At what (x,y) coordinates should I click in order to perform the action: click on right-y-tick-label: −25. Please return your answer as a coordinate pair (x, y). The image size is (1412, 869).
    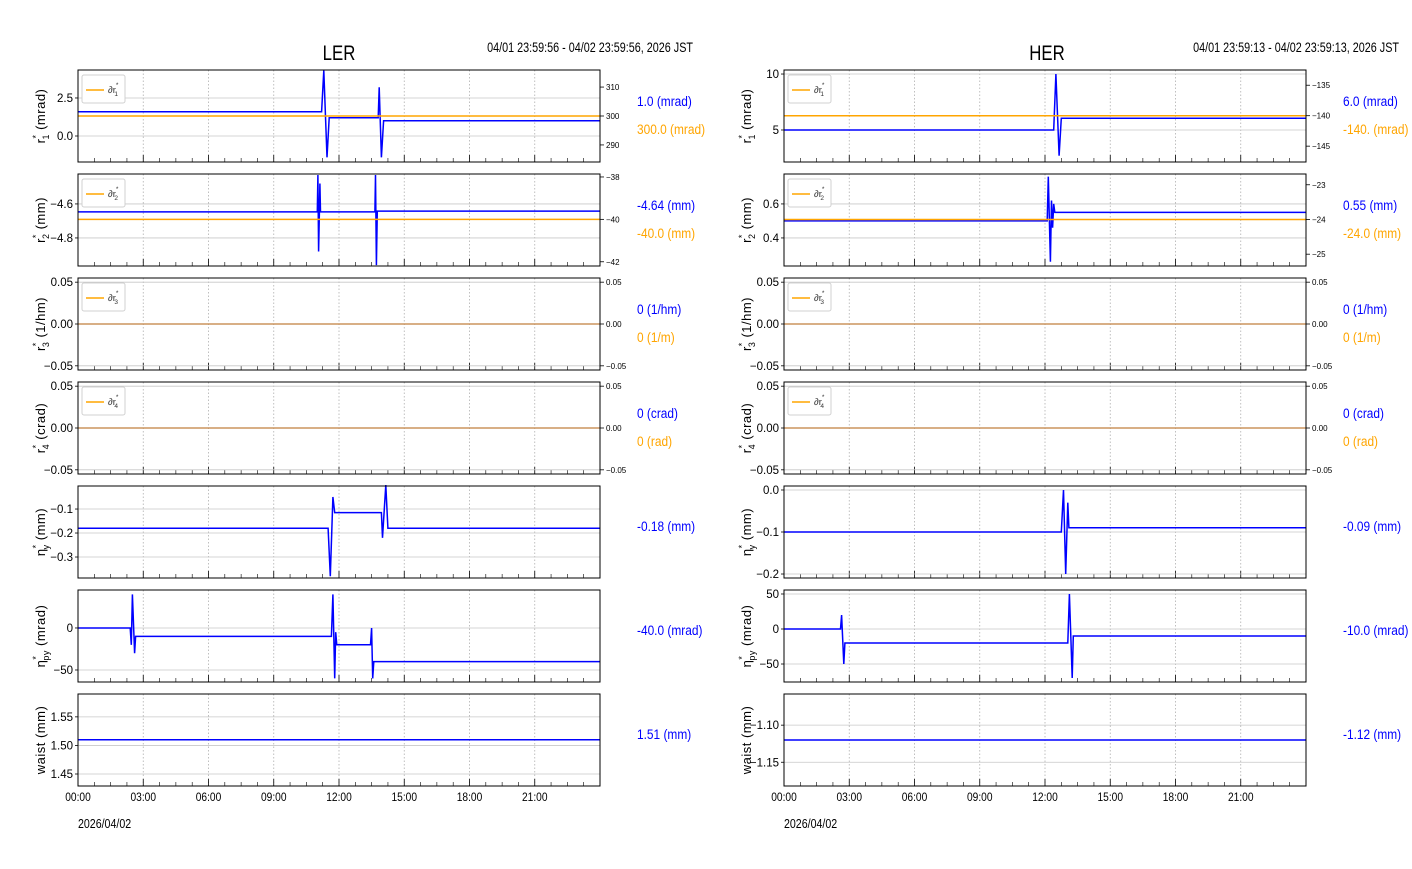
    Looking at the image, I should click on (1319, 254).